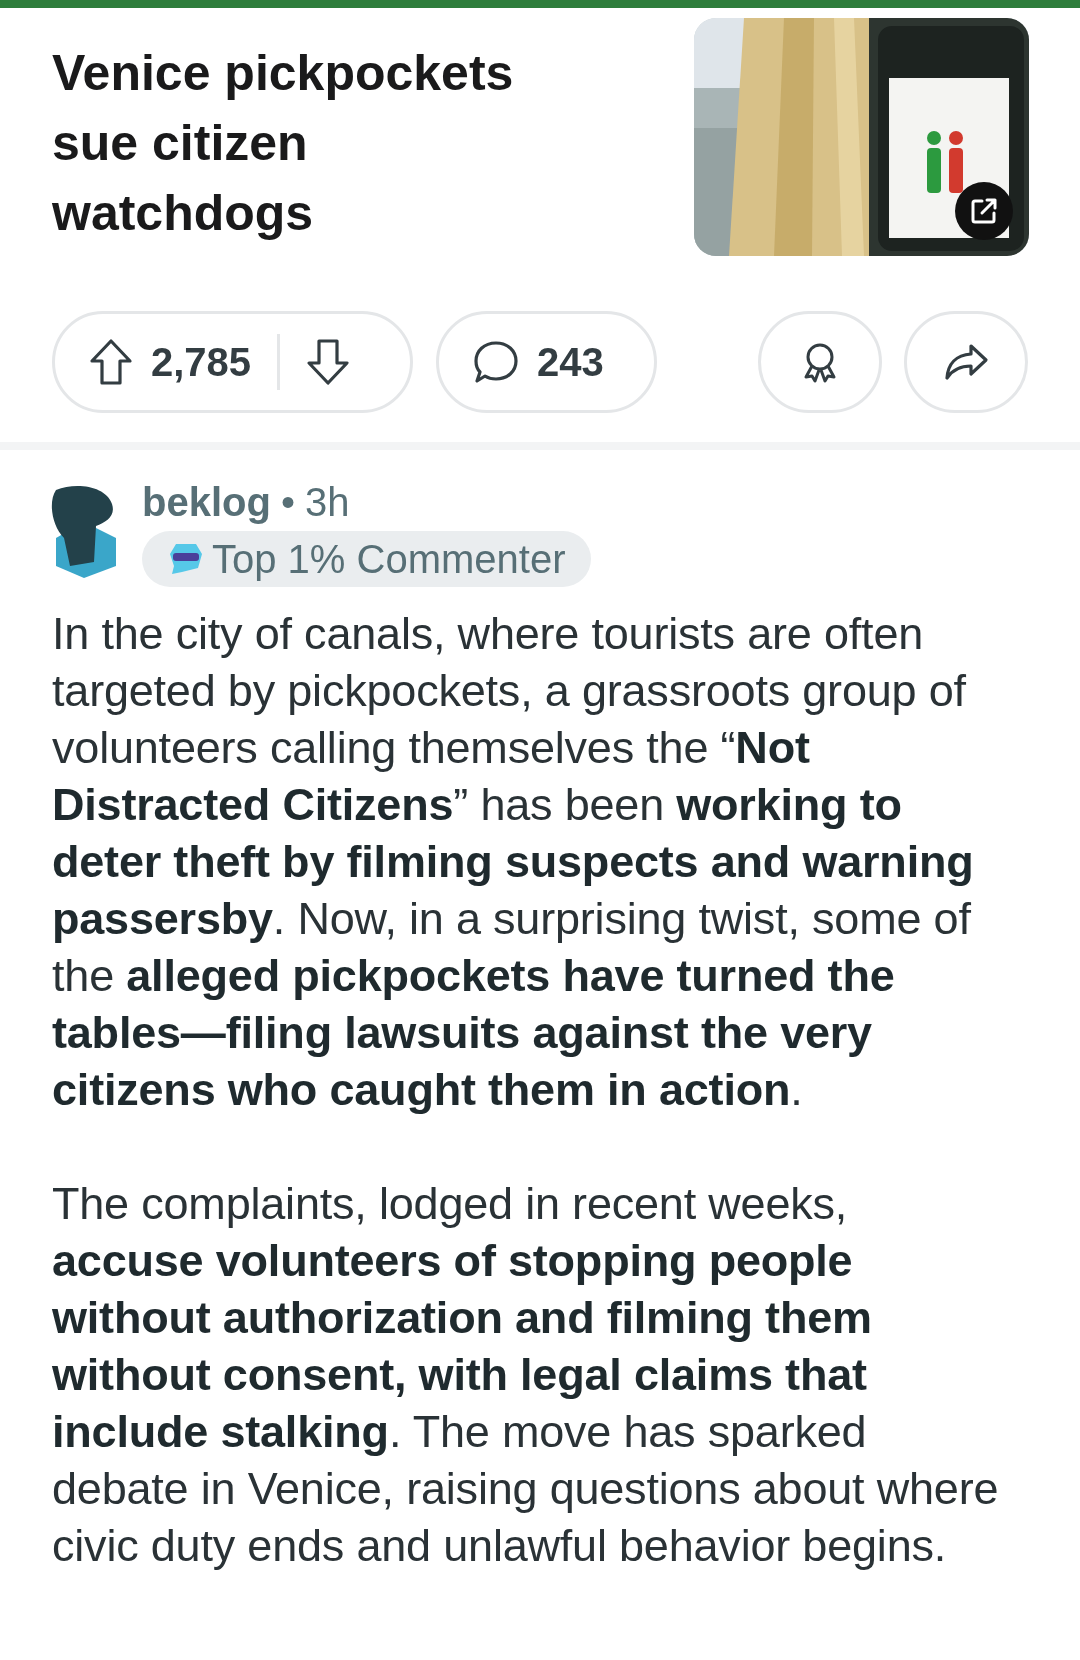  What do you see at coordinates (546, 362) in the screenshot?
I see `comments-button: 243` at bounding box center [546, 362].